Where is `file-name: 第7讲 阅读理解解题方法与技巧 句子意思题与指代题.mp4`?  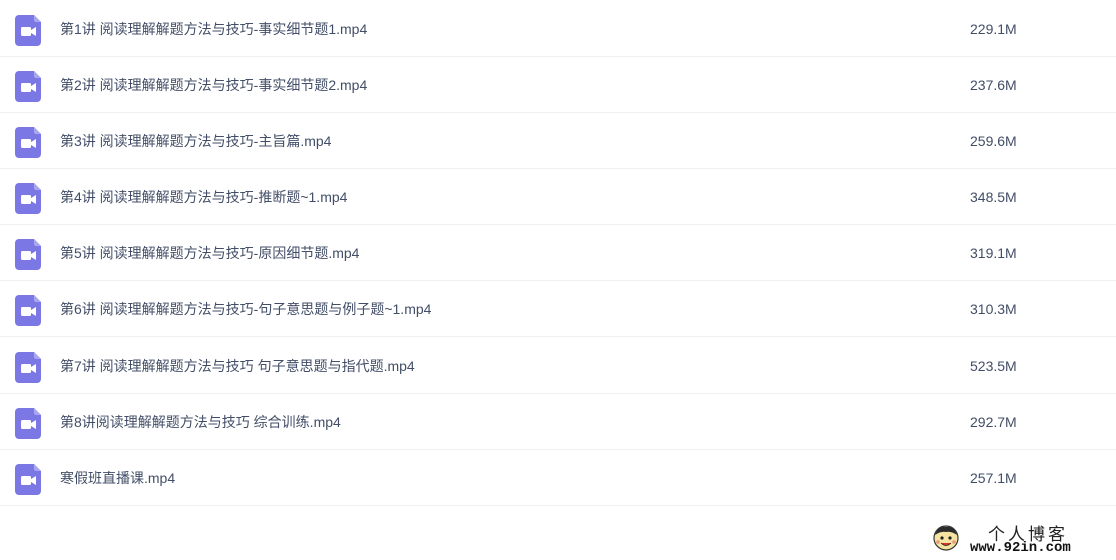 file-name: 第7讲 阅读理解解题方法与技巧 句子意思题与指代题.mp4 is located at coordinates (237, 366).